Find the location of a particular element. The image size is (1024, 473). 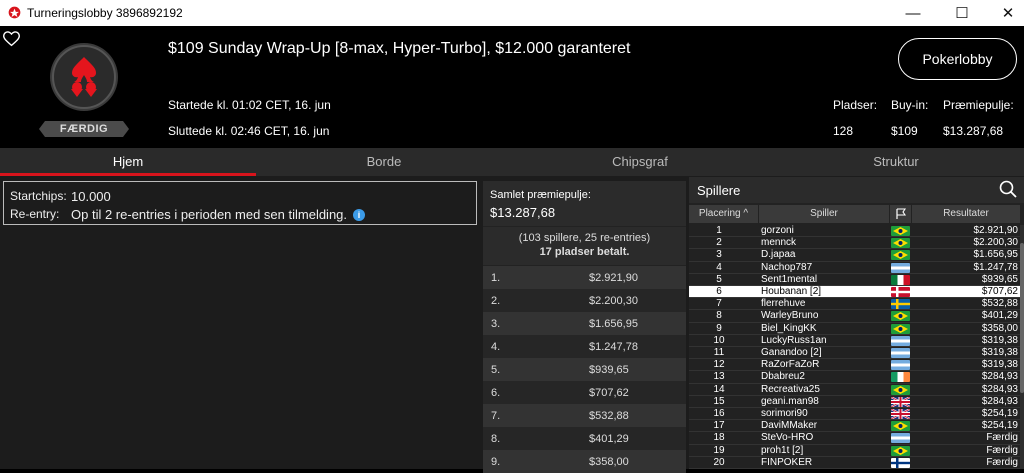

start-time: Startede kl. 01:02 CET, 16. jun is located at coordinates (249, 105).